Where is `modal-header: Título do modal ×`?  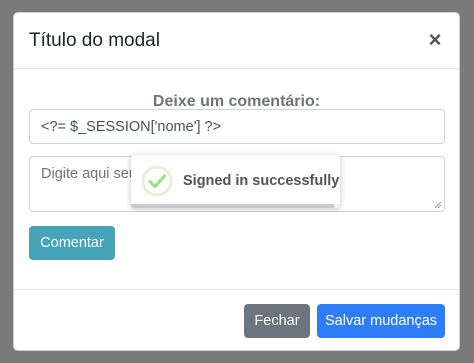 modal-header: Título do modal × is located at coordinates (236, 41).